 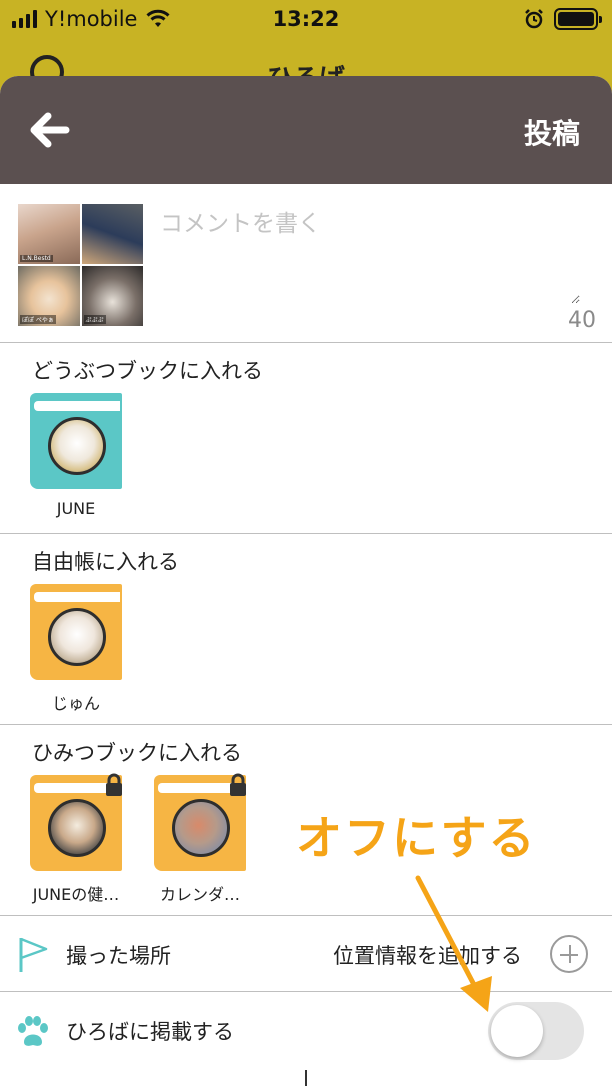 I want to click on char-count: 40, so click(x=582, y=320).